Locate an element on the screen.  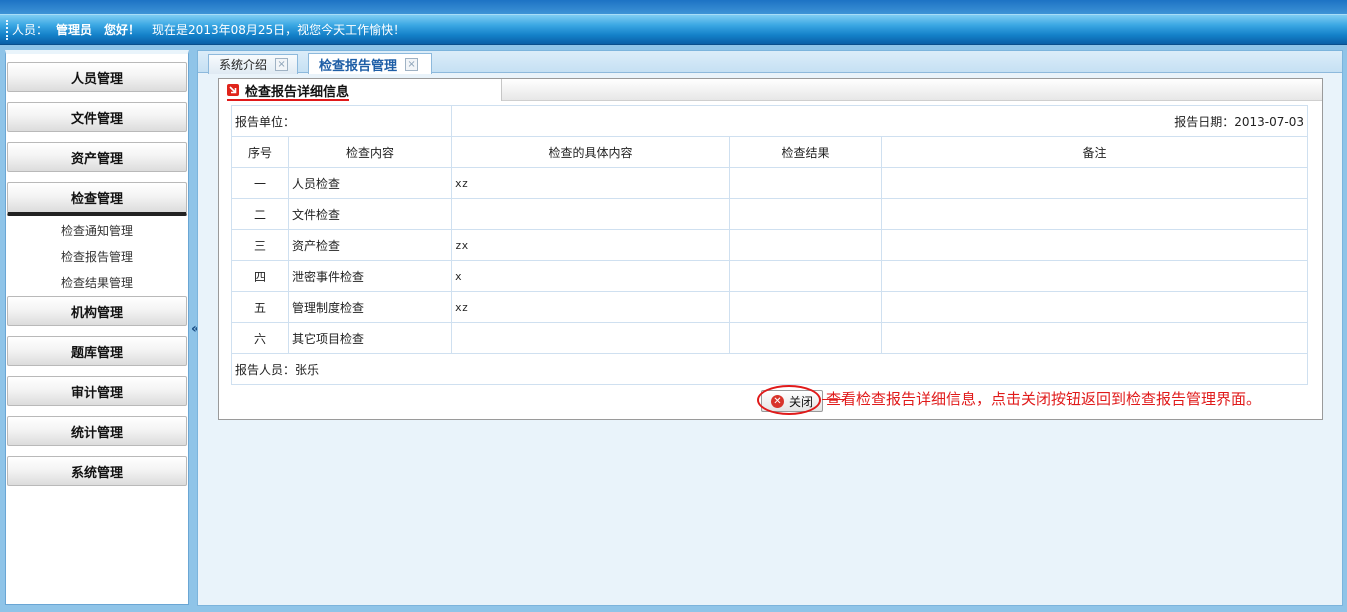
menu-label: 统计管理 is located at coordinates (96, 433).